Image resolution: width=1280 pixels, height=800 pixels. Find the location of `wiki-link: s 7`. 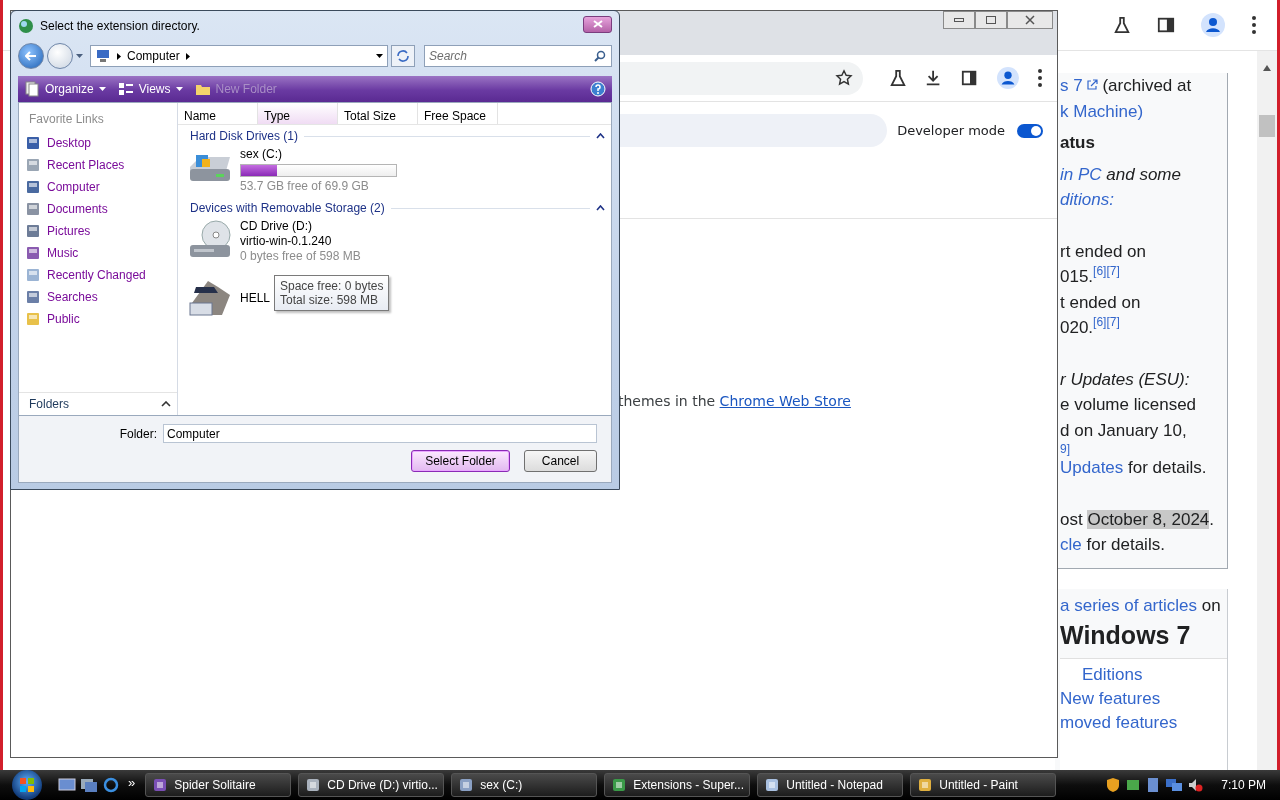

wiki-link: s 7 is located at coordinates (1079, 85).